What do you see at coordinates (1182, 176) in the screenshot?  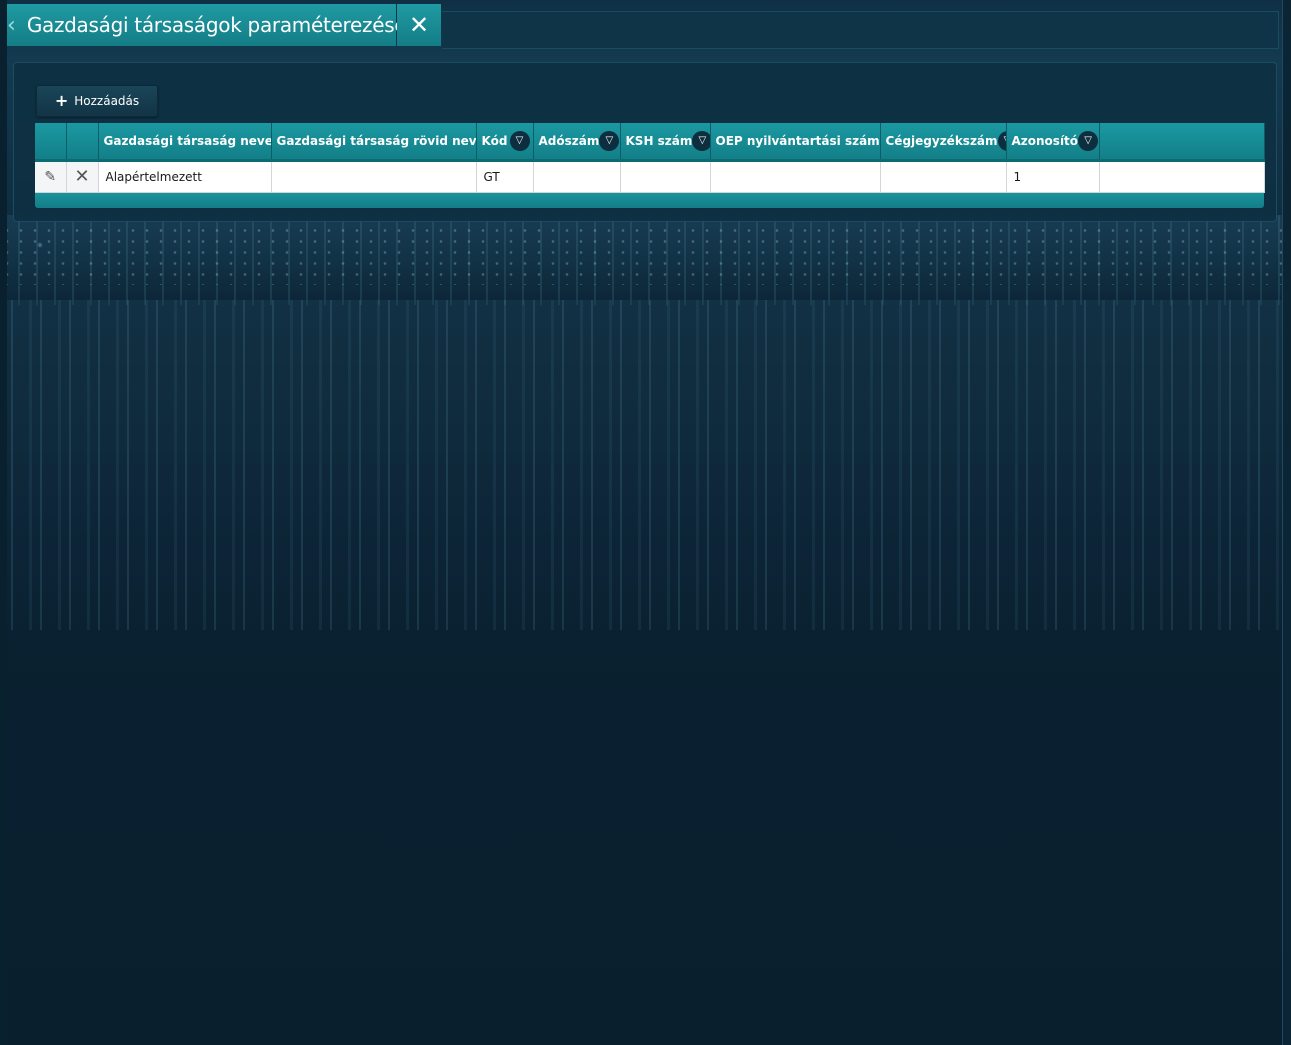 I see `cell-filler` at bounding box center [1182, 176].